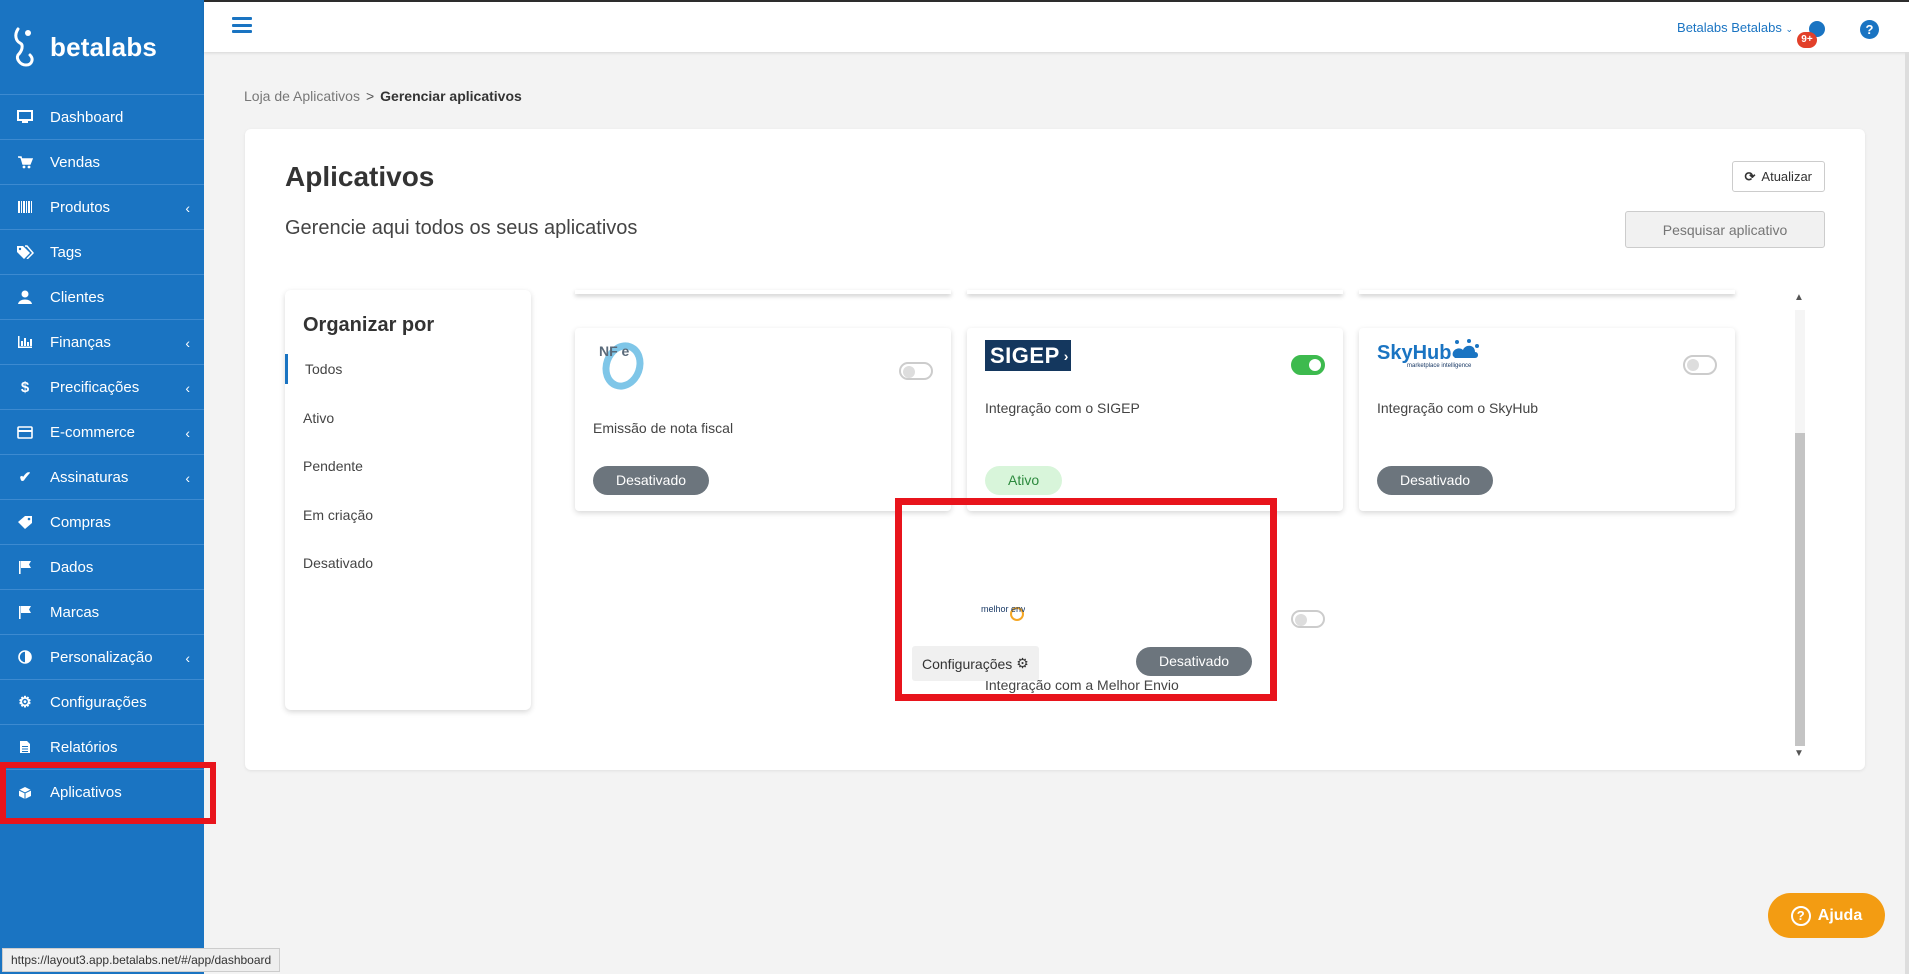 The height and width of the screenshot is (974, 1909). I want to click on app-description: Emissão de nota fiscal, so click(663, 428).